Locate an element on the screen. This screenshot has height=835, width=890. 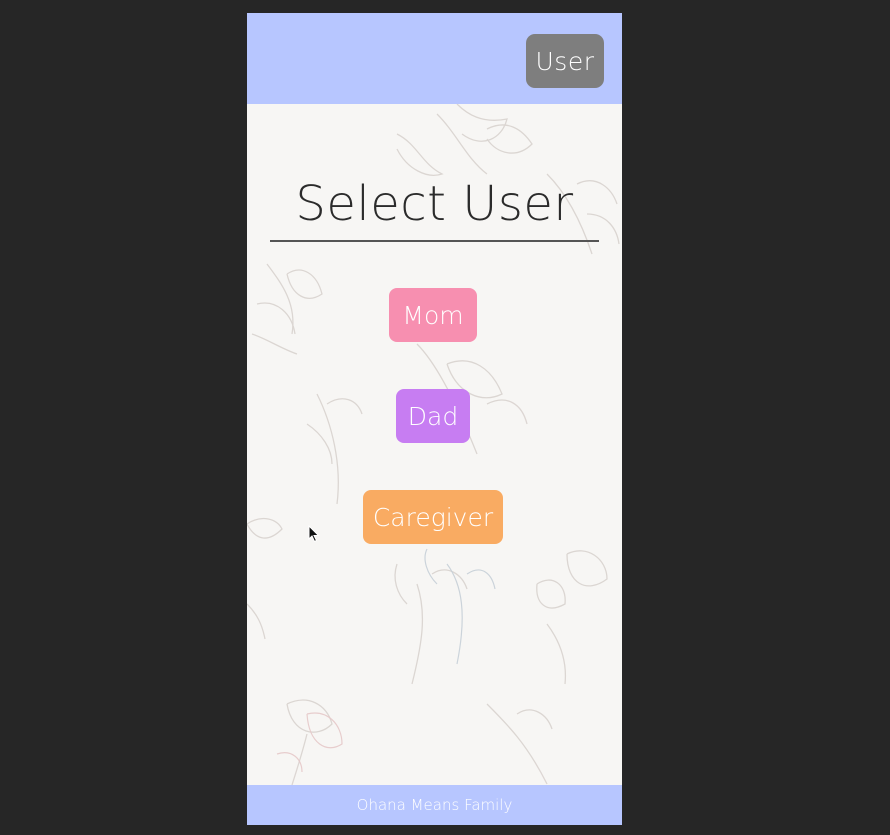
caregiver-button: Caregiver is located at coordinates (433, 517).